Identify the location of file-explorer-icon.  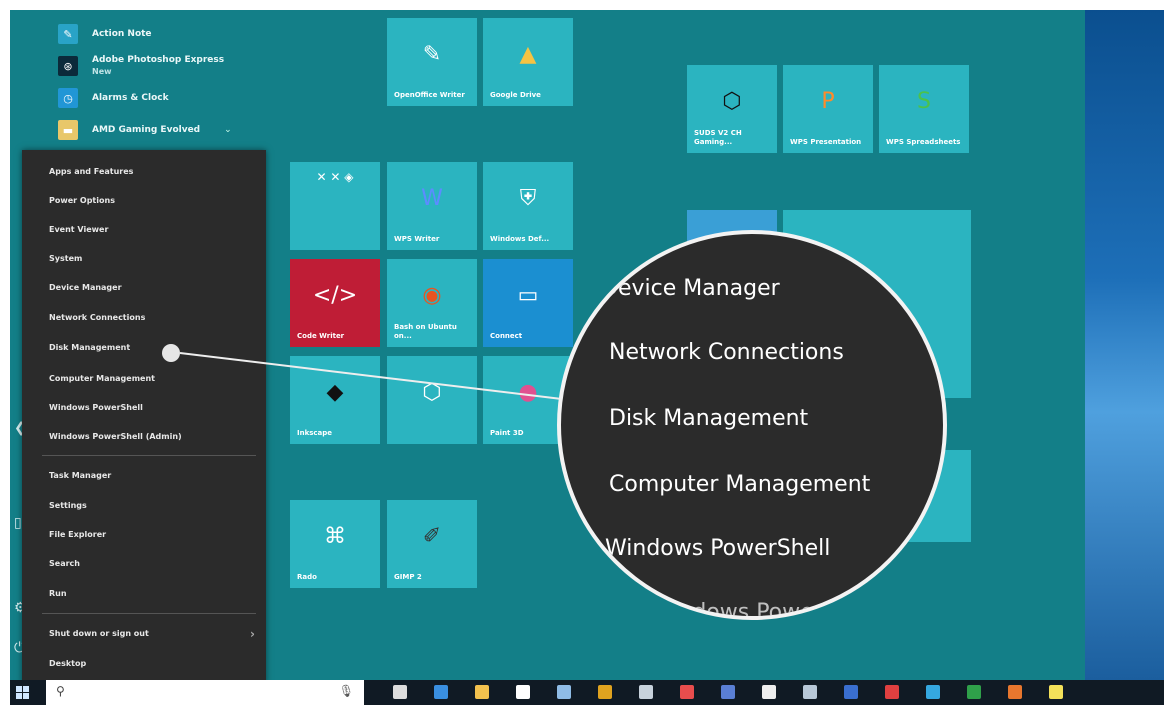
(482, 692).